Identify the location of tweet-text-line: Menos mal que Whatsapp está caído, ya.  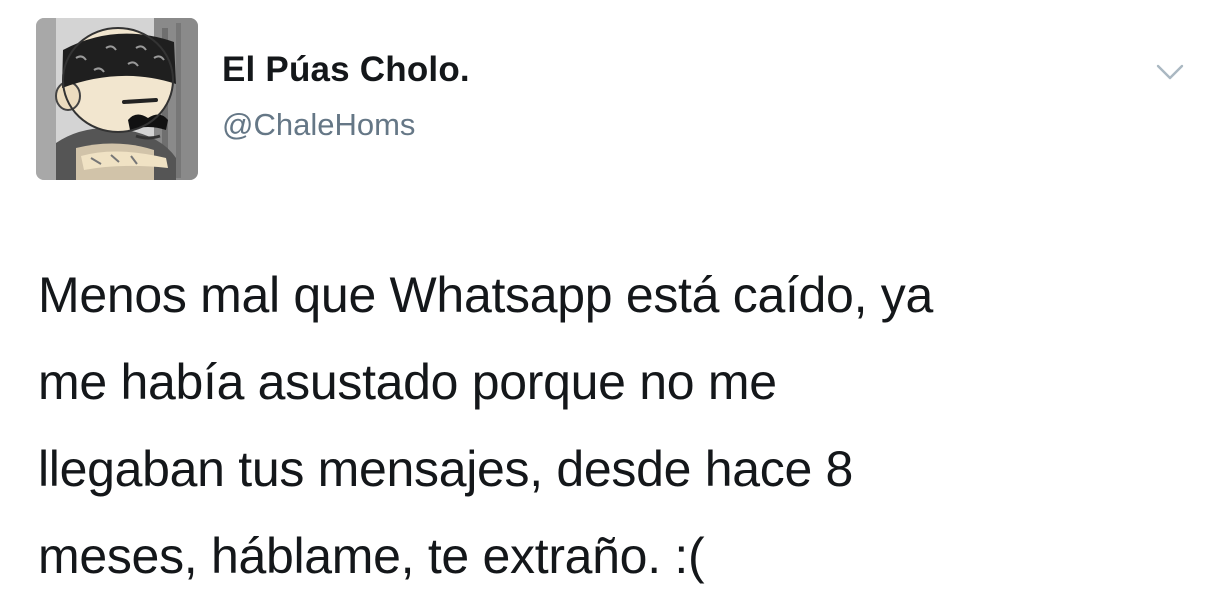
(485, 295).